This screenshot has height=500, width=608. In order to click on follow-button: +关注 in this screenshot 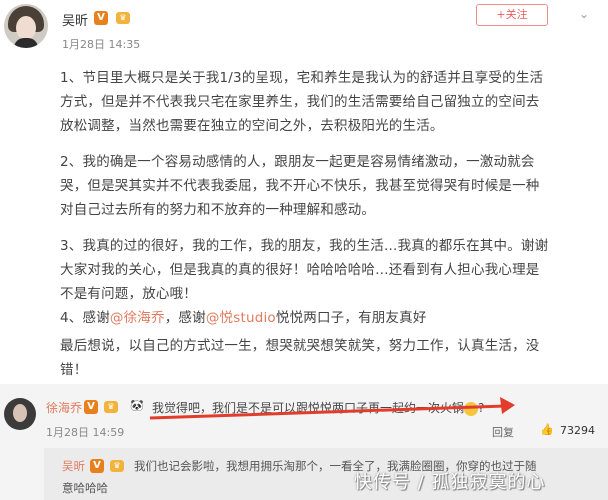, I will do `click(512, 15)`.